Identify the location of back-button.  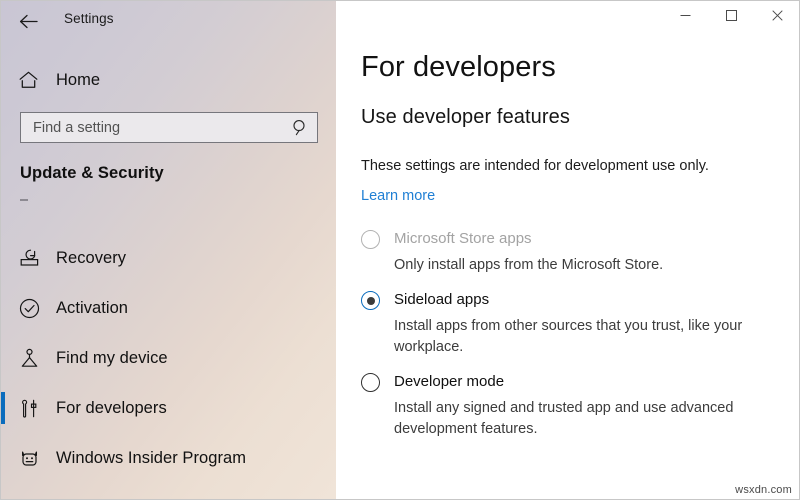
(28, 21).